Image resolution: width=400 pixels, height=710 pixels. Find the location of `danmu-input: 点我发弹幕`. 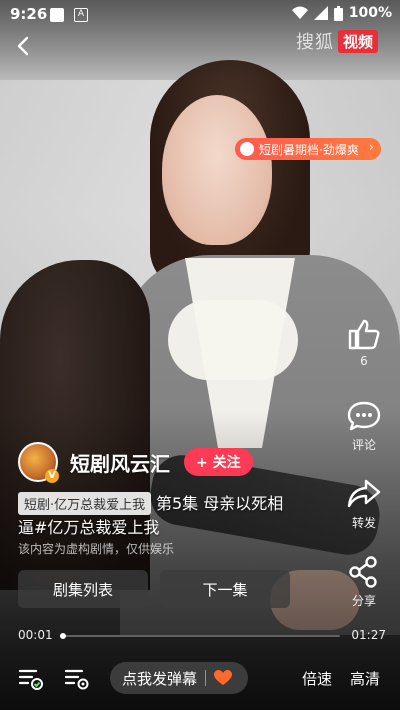

danmu-input: 点我发弹幕 is located at coordinates (179, 678).